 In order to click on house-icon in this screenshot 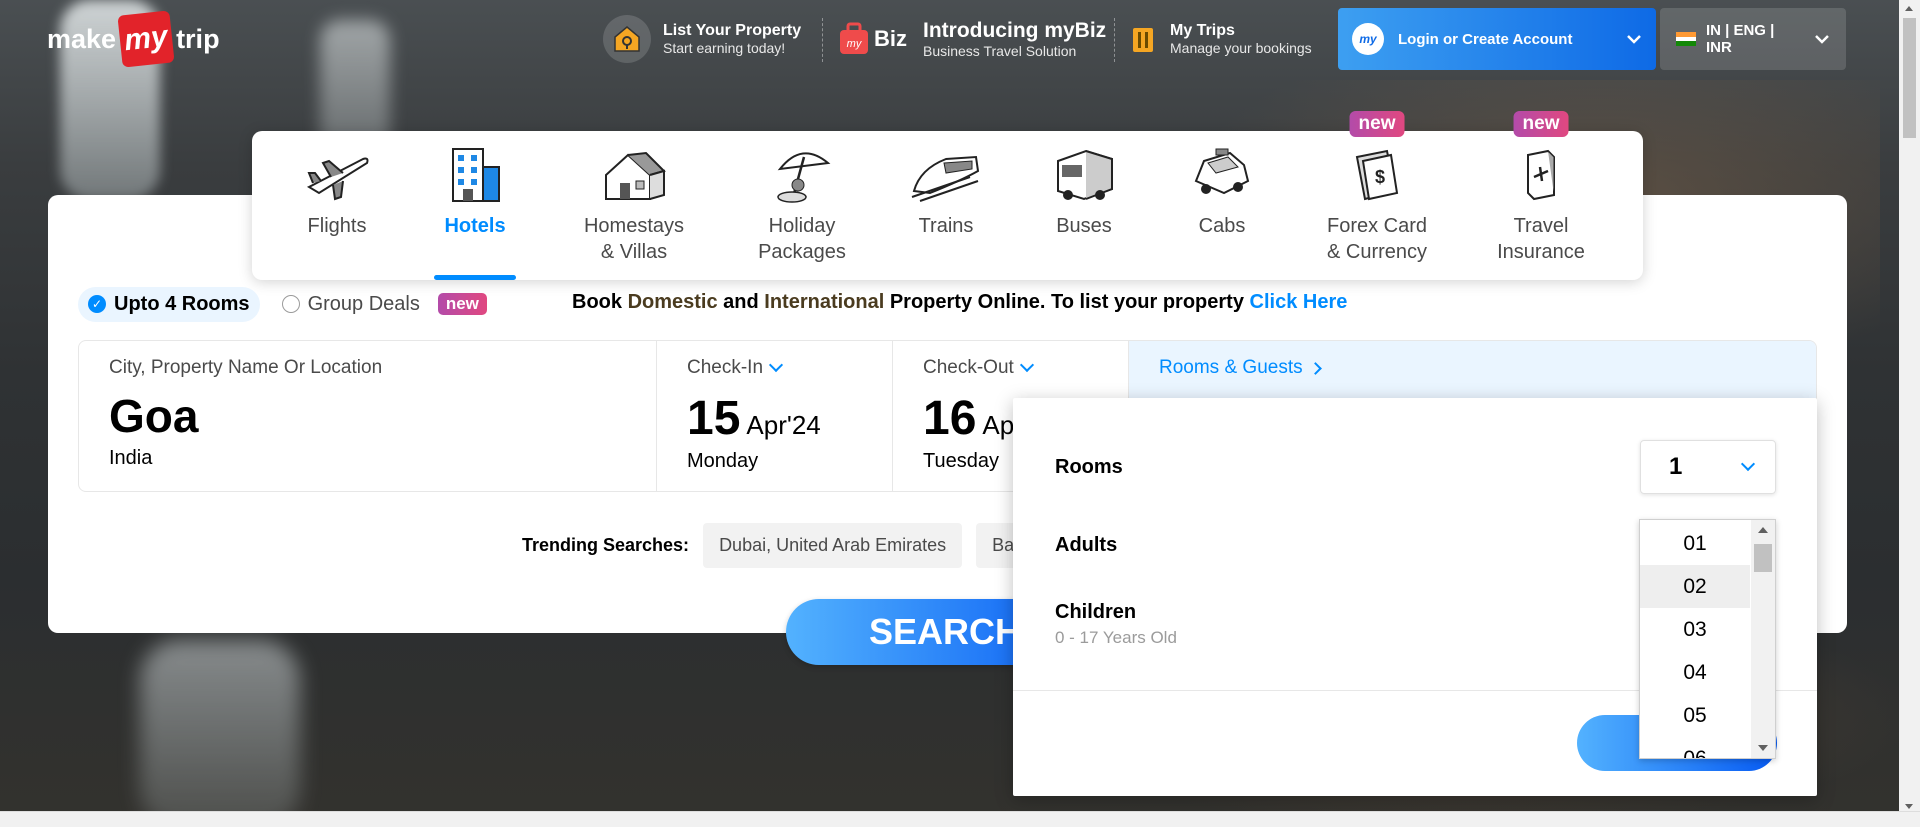, I will do `click(634, 175)`.